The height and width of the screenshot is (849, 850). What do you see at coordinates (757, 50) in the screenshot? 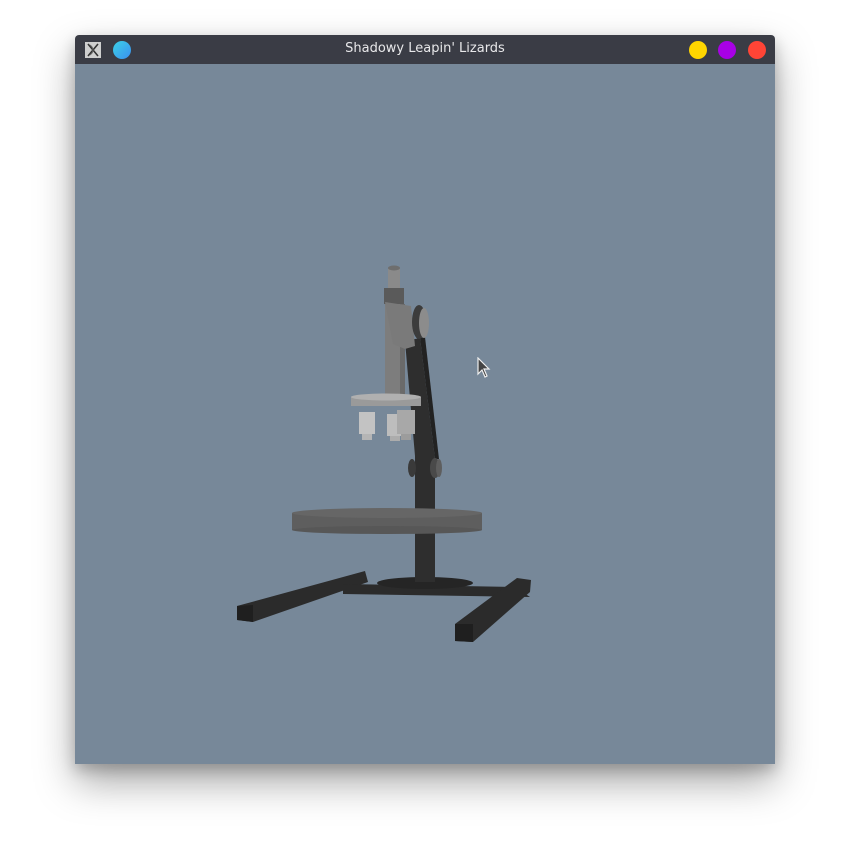
I see `close-button` at bounding box center [757, 50].